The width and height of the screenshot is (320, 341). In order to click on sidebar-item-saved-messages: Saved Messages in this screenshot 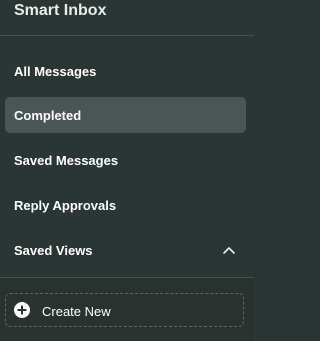, I will do `click(125, 160)`.